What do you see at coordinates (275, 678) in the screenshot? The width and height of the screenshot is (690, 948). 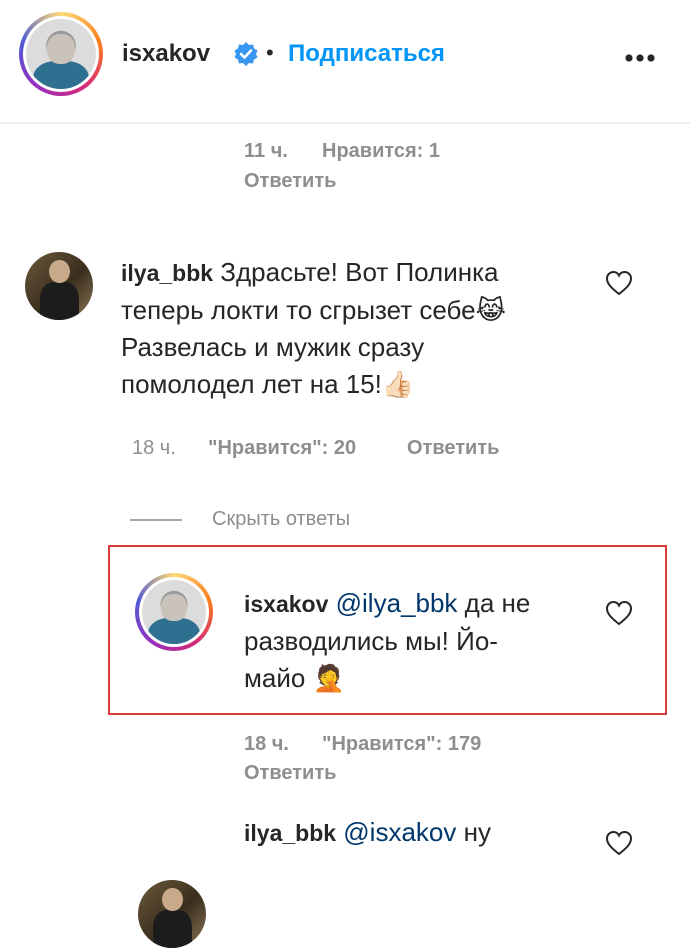 I see `reply-text: майо` at bounding box center [275, 678].